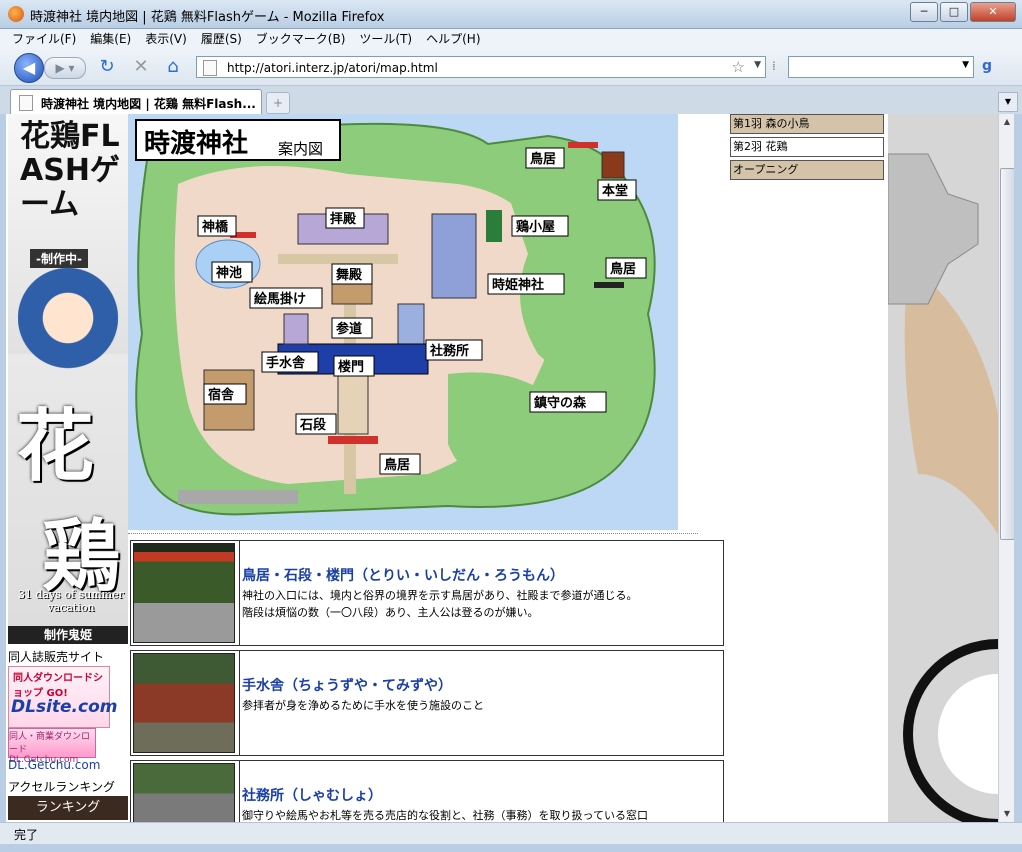 This screenshot has height=852, width=1022. What do you see at coordinates (351, 367) in the screenshot?
I see `map-label-romon: 楼門` at bounding box center [351, 367].